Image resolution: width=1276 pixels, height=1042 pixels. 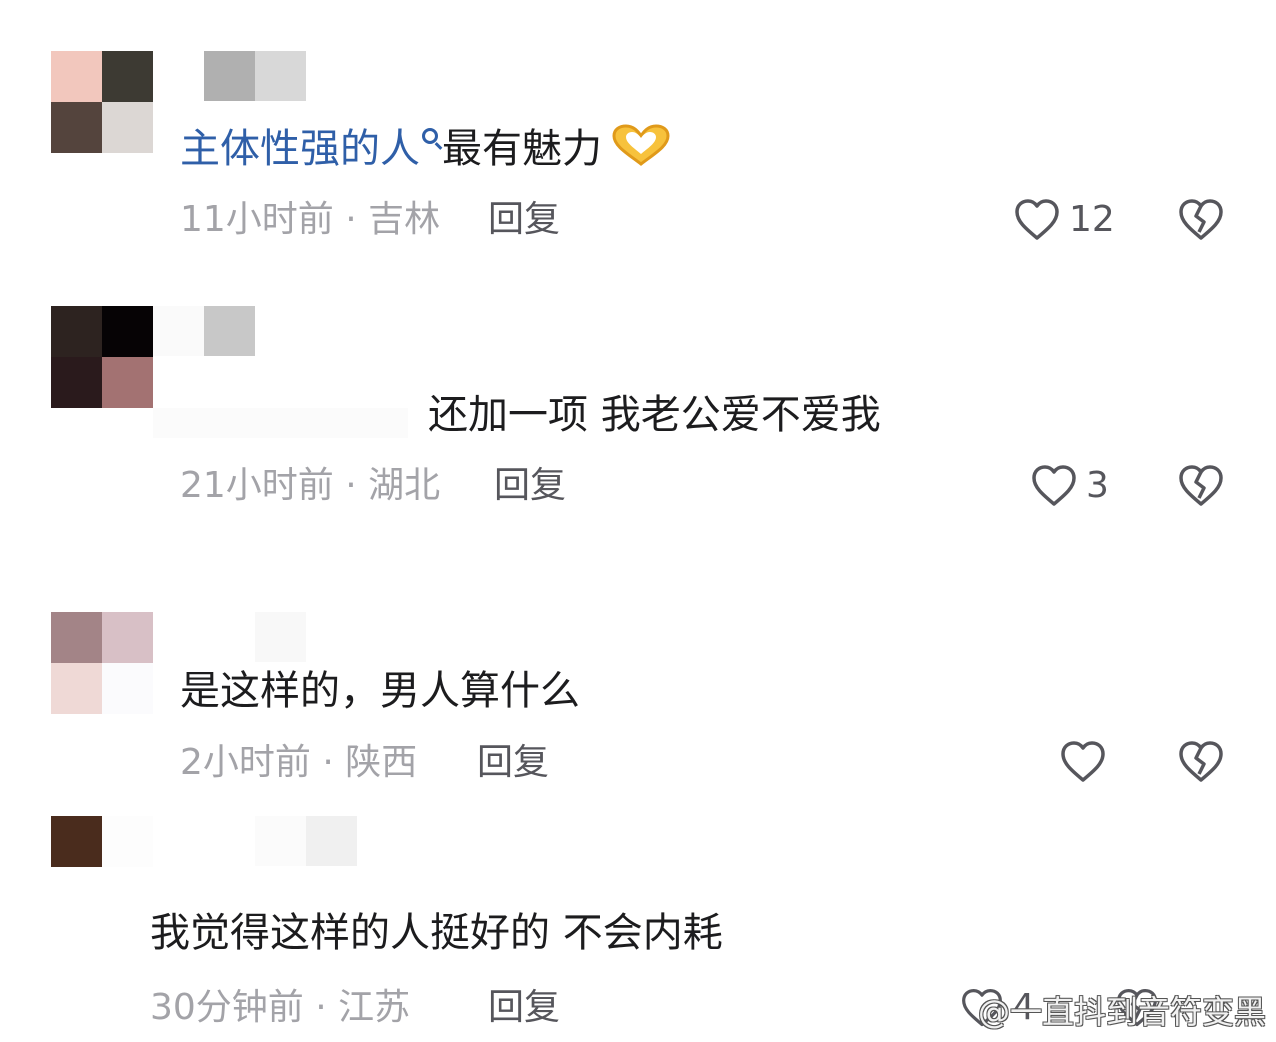 I want to click on like-button, so click(x=1087, y=762).